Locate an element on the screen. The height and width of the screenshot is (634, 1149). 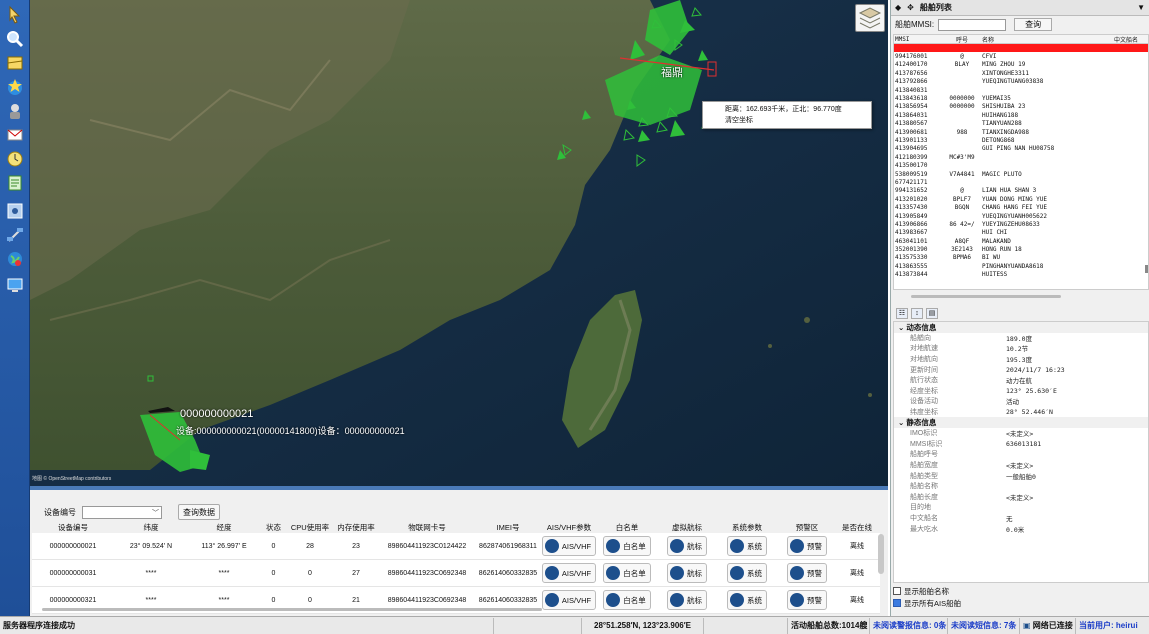
zoom-search-icon is located at coordinates (15, 39).